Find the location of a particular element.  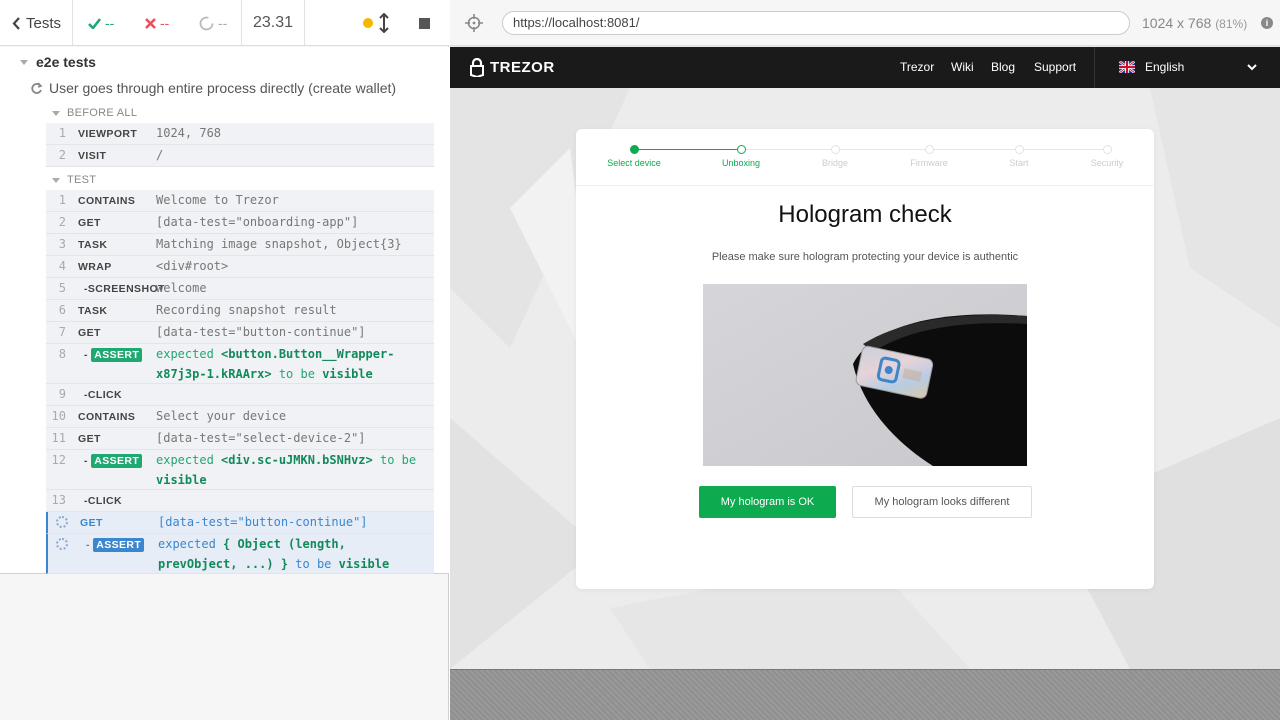

nav-link-support: Support is located at coordinates (1055, 67).